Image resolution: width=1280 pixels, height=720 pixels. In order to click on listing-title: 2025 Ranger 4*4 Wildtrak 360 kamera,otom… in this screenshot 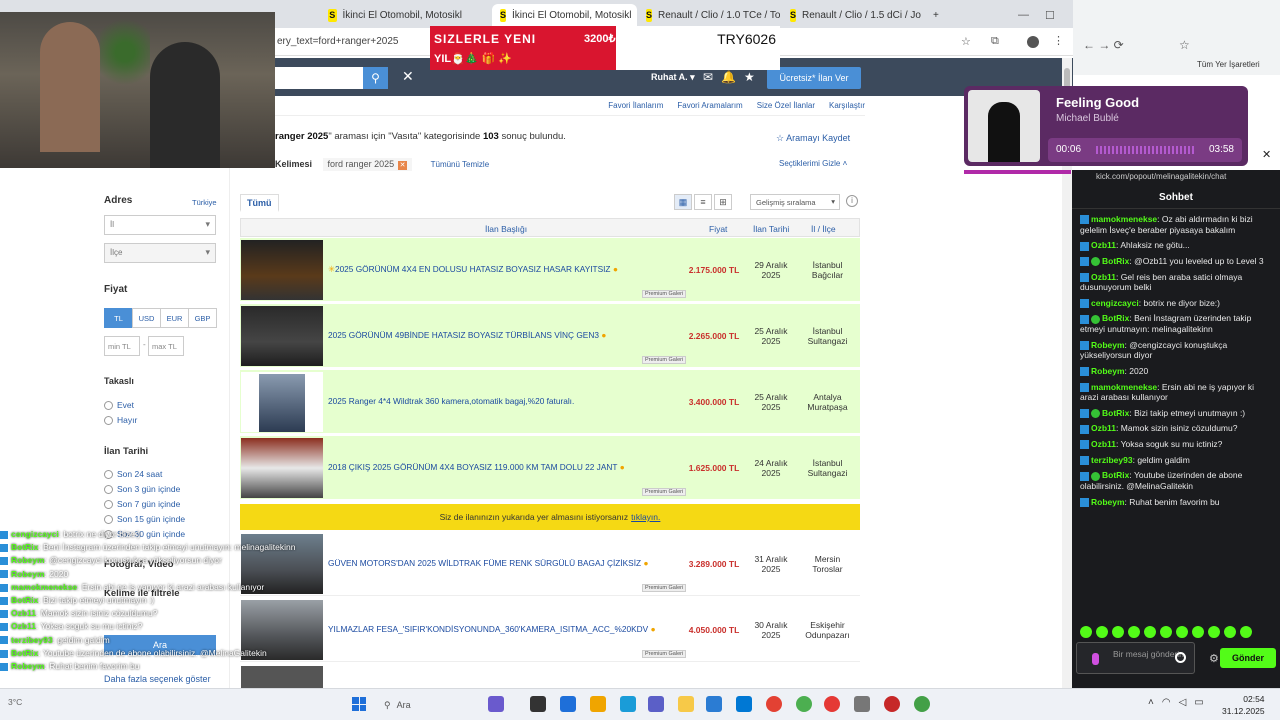, I will do `click(478, 401)`.